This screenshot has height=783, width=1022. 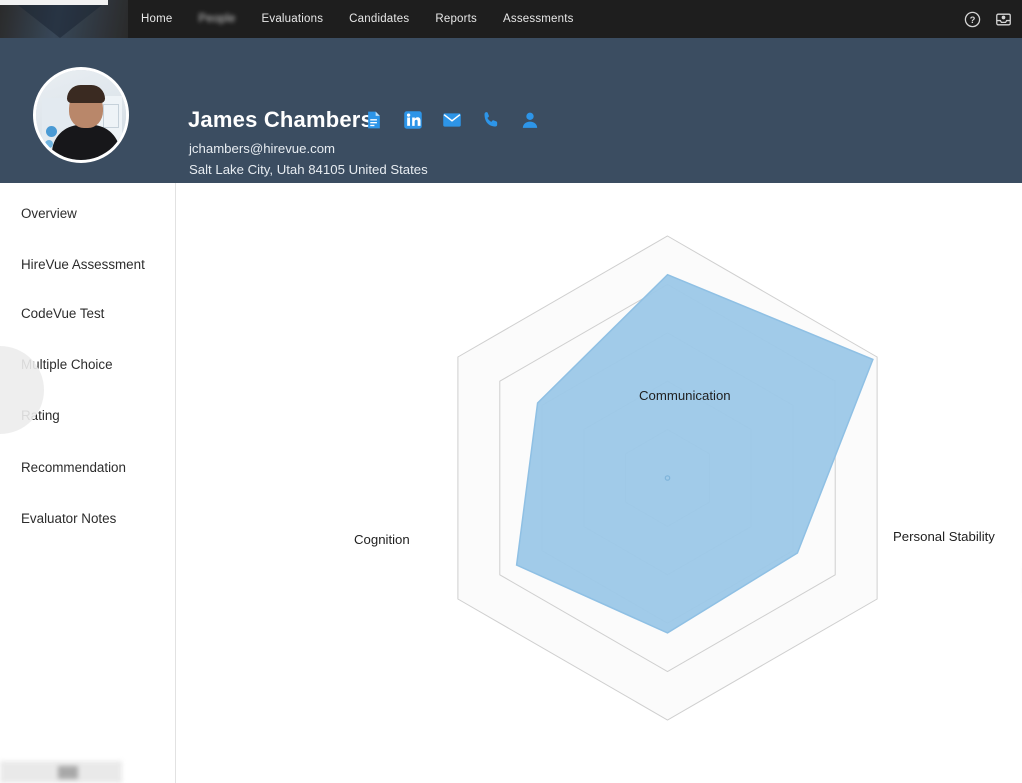 I want to click on help-circle-icon: ?, so click(x=972, y=19).